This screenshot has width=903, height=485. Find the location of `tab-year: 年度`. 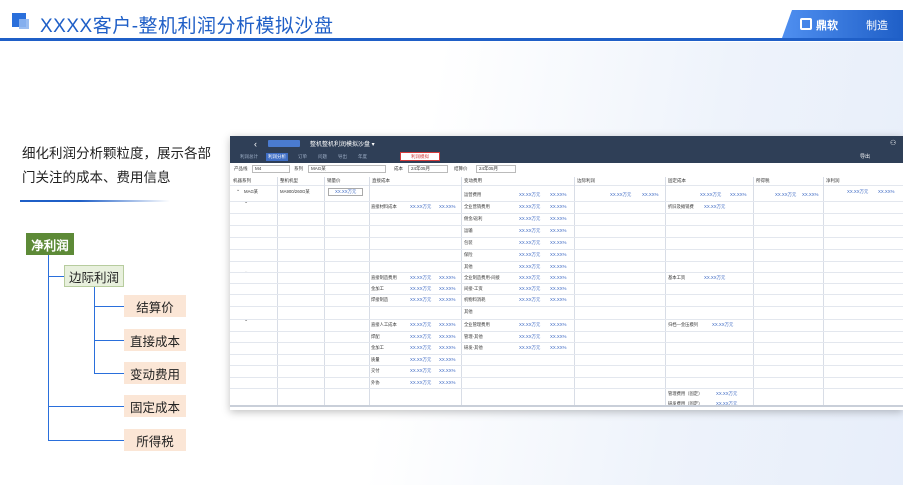

tab-year: 年度 is located at coordinates (362, 157).